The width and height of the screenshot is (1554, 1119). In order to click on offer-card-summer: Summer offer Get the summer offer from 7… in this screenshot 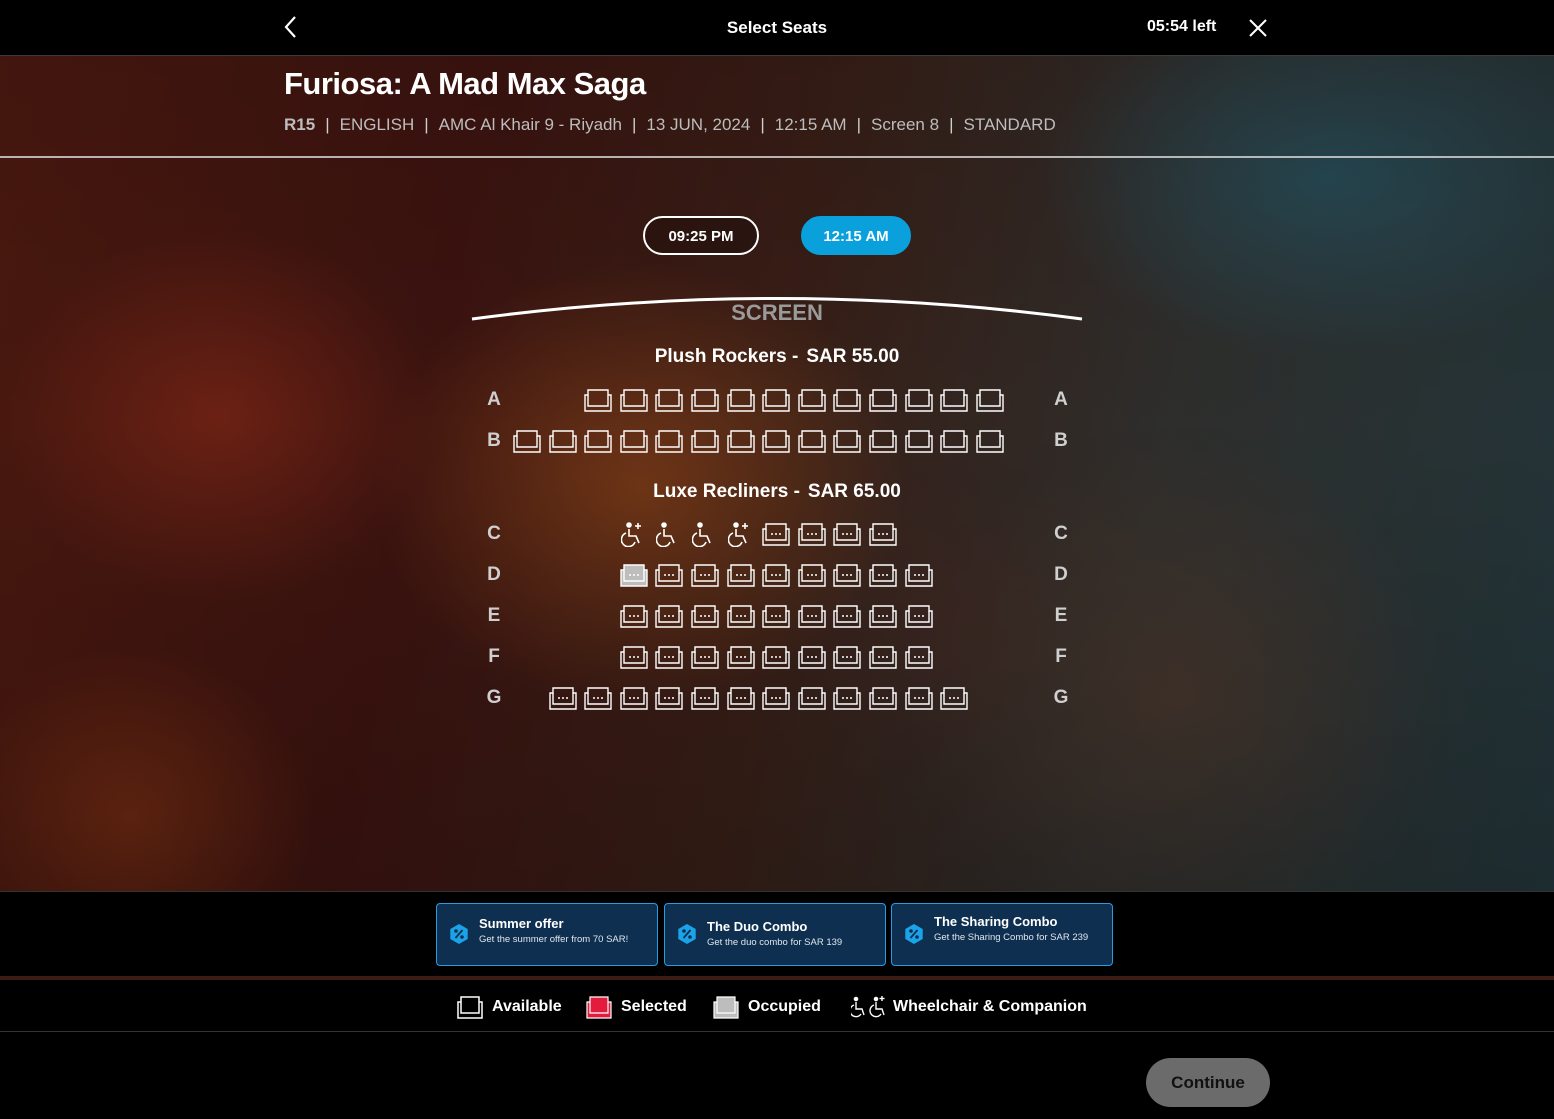, I will do `click(547, 934)`.